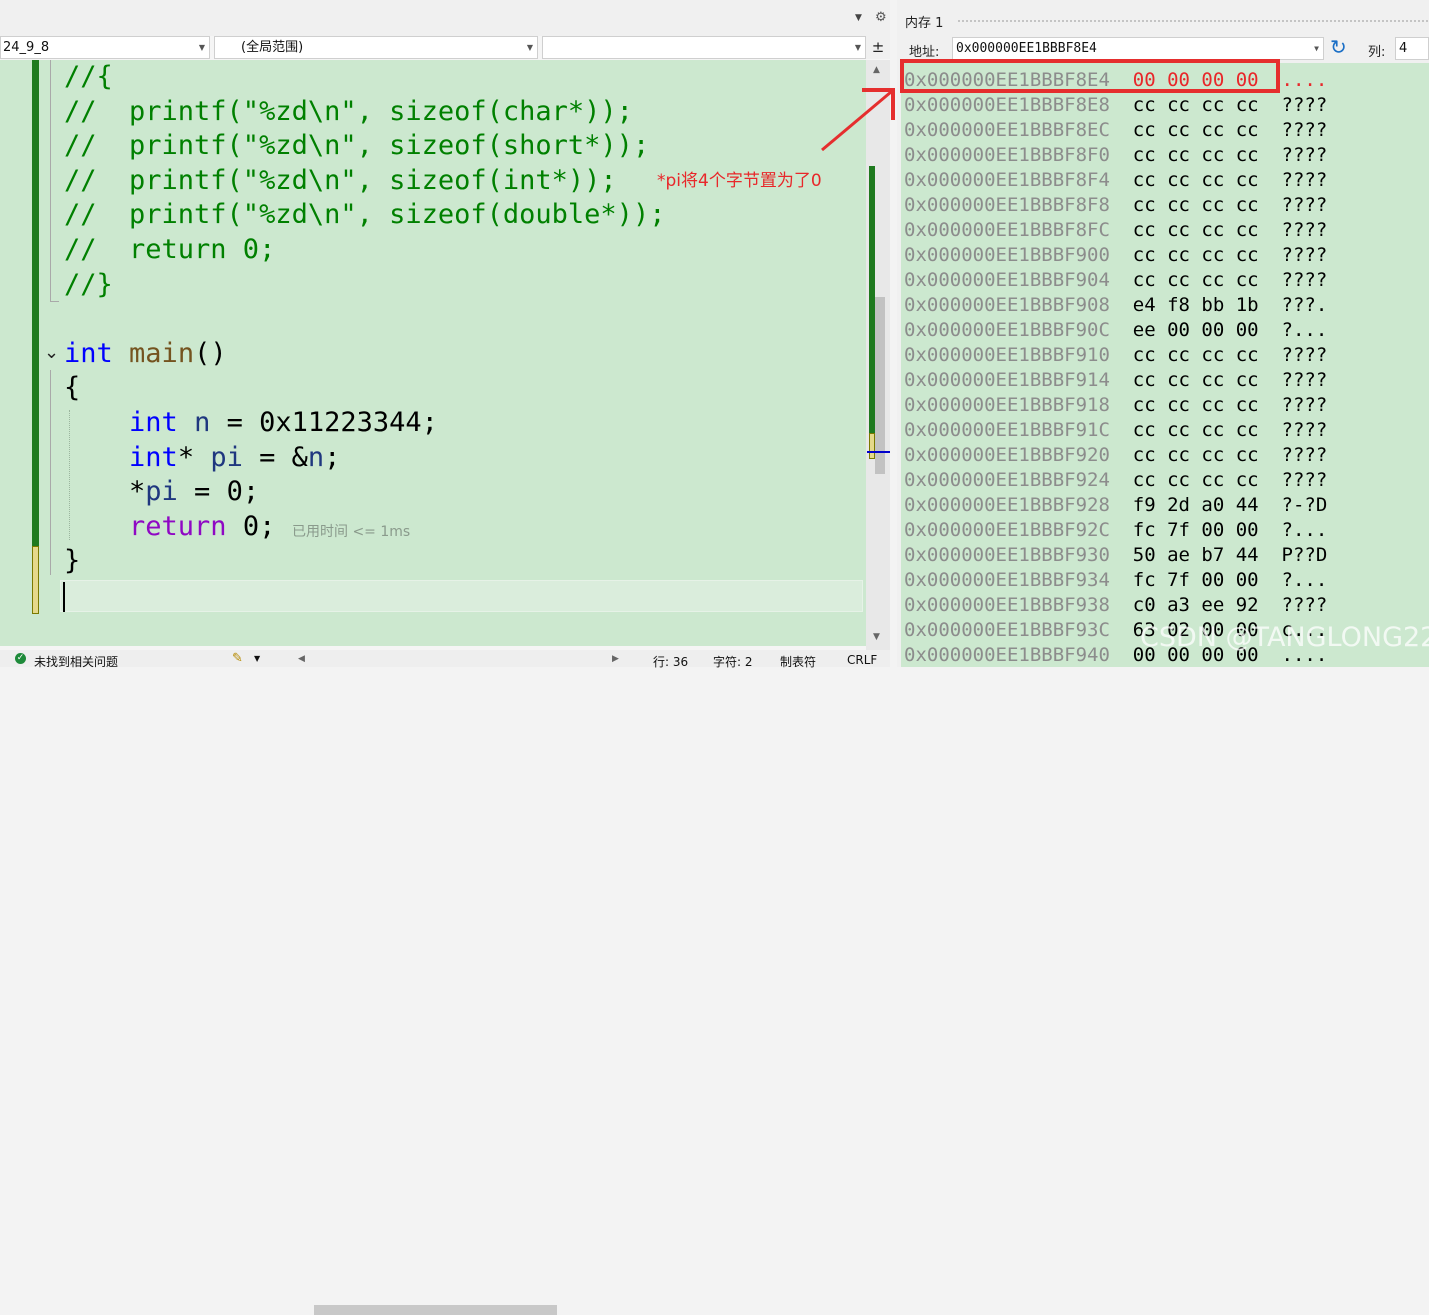  I want to click on memory-row: 0x000000EE1BBBF918 cc cc cc cc ????, so click(1115, 405).